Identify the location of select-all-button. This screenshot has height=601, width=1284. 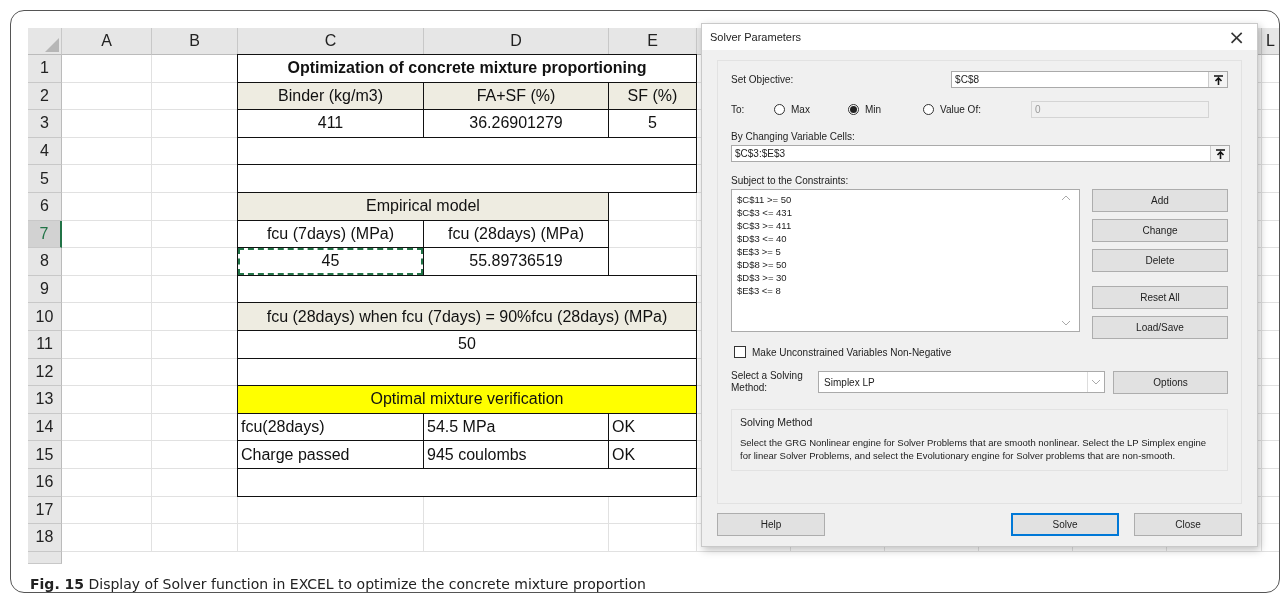
(45, 41).